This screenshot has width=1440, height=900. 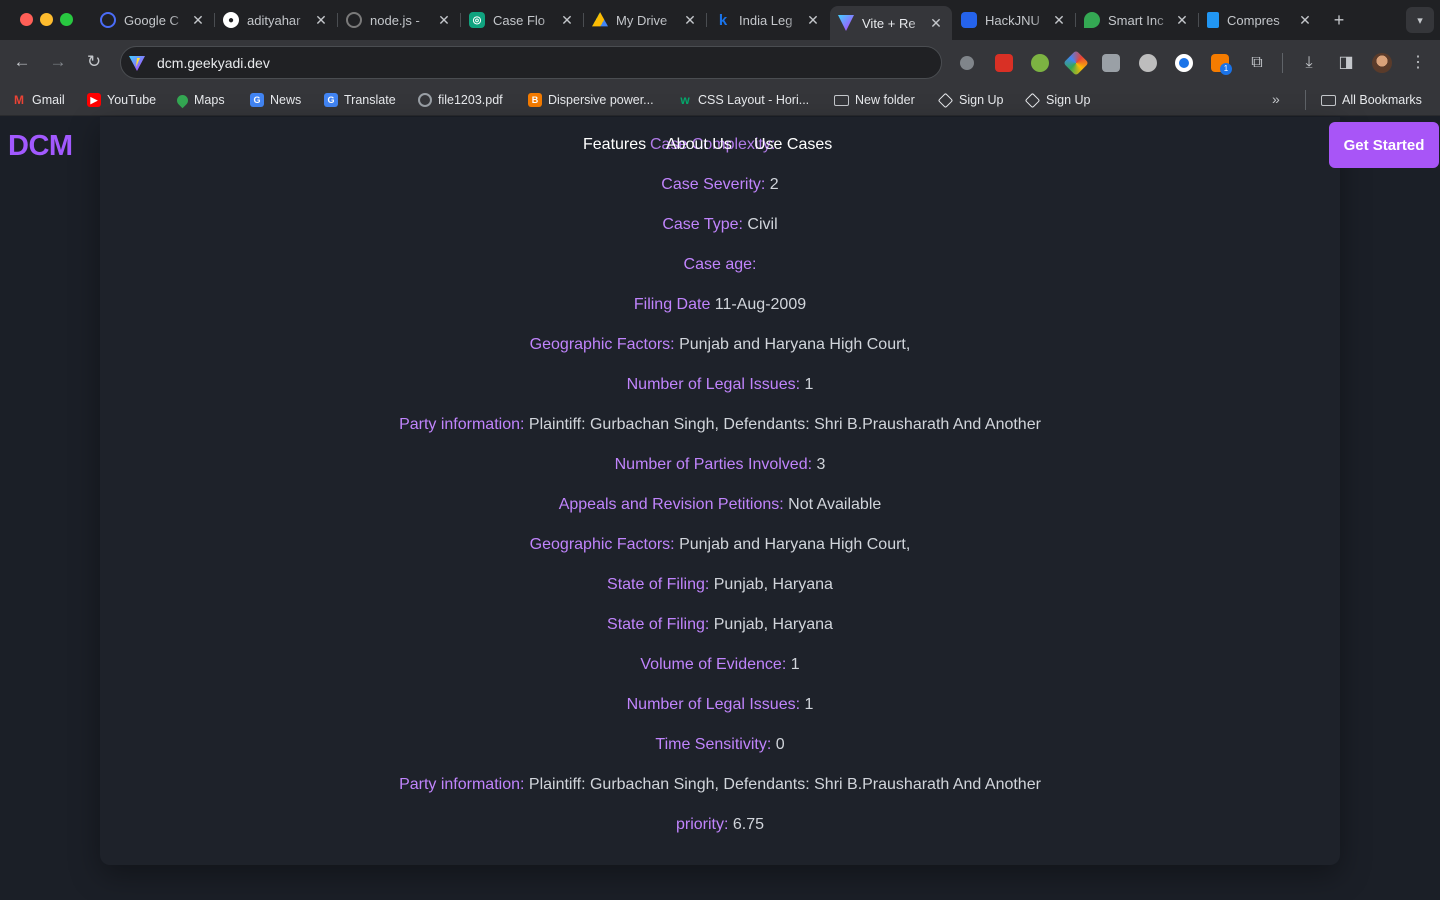 I want to click on github-icon: ●, so click(x=231, y=20).